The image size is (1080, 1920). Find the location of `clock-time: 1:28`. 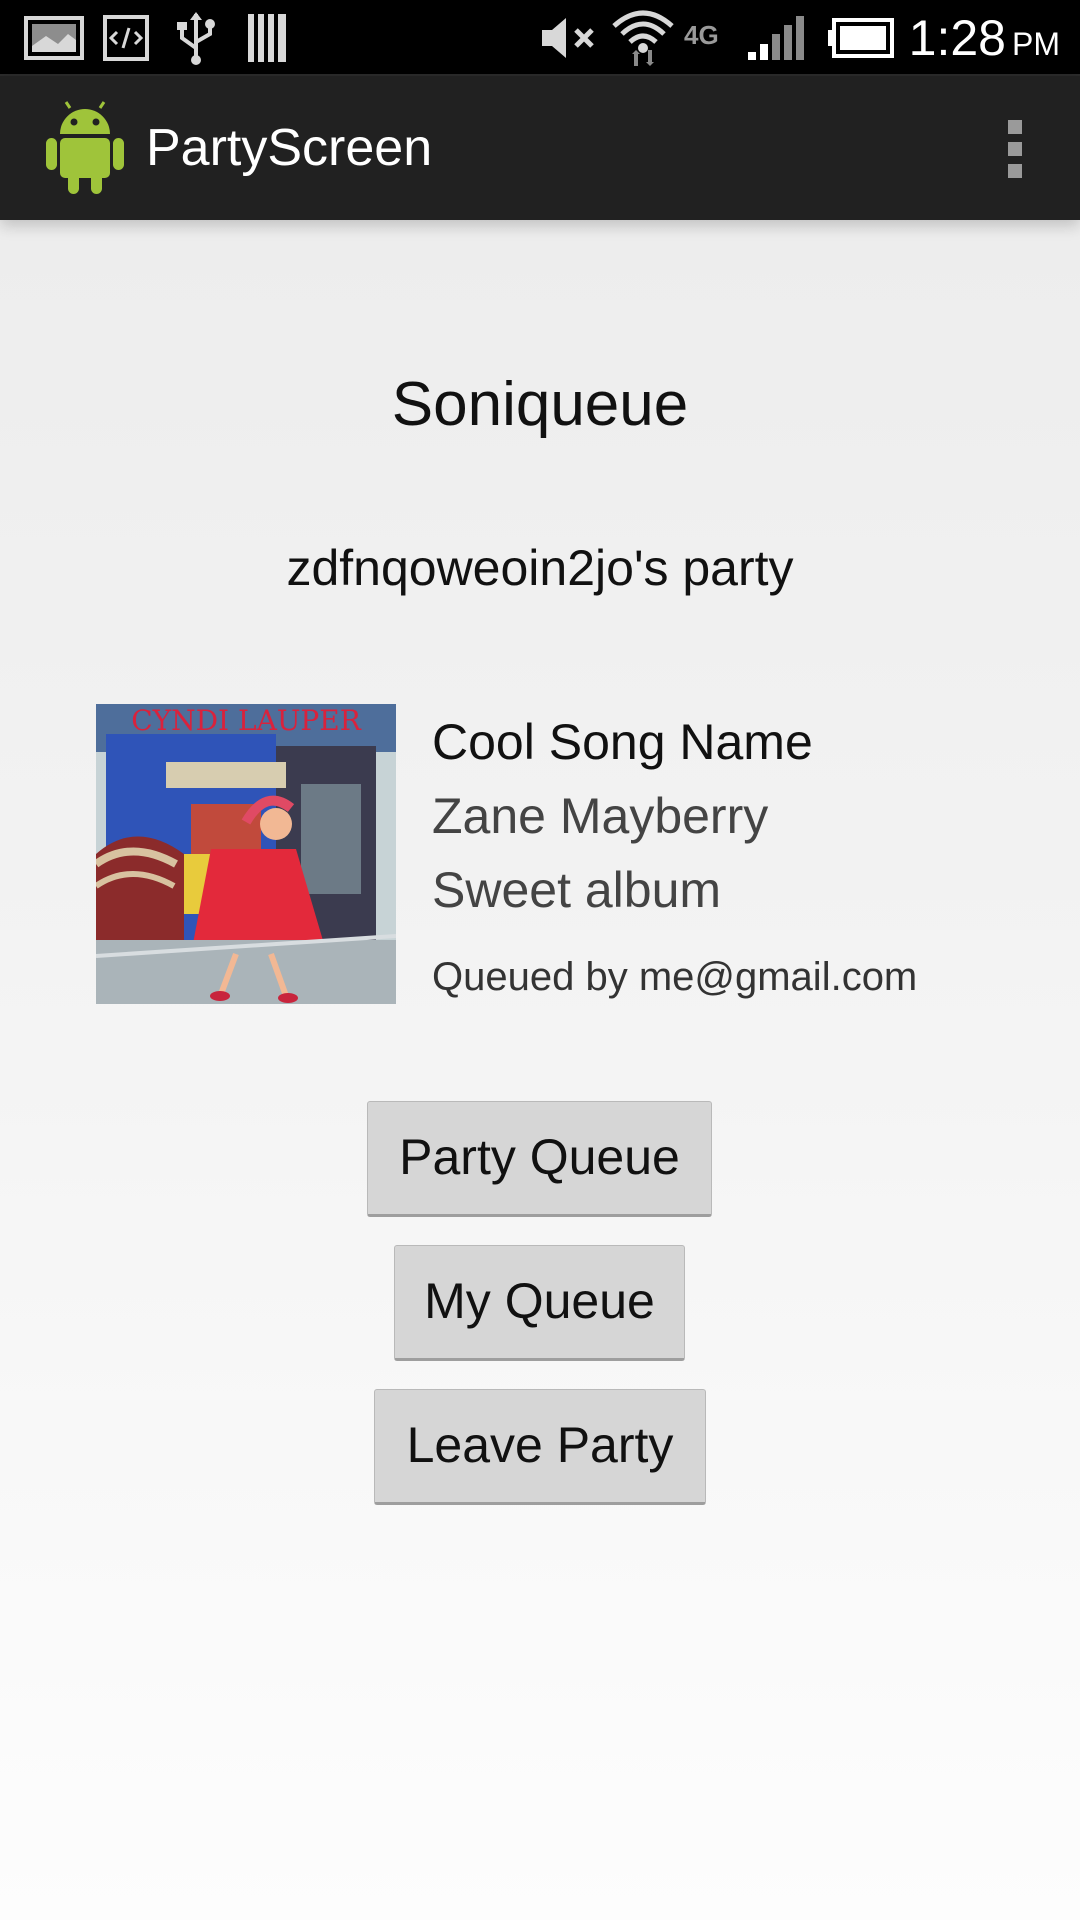

clock-time: 1:28 is located at coordinates (957, 38).